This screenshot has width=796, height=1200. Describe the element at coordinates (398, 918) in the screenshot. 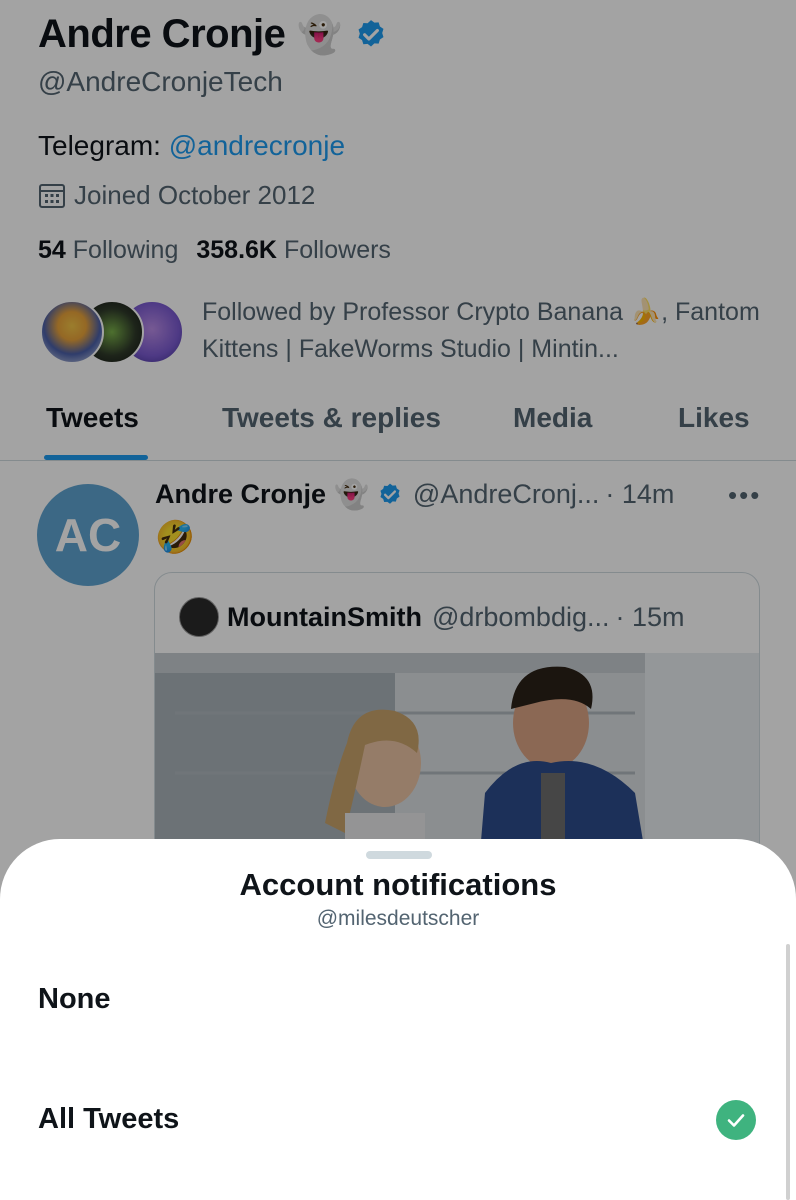

I see `sheet-subtitle: @milesdeutscher` at that location.